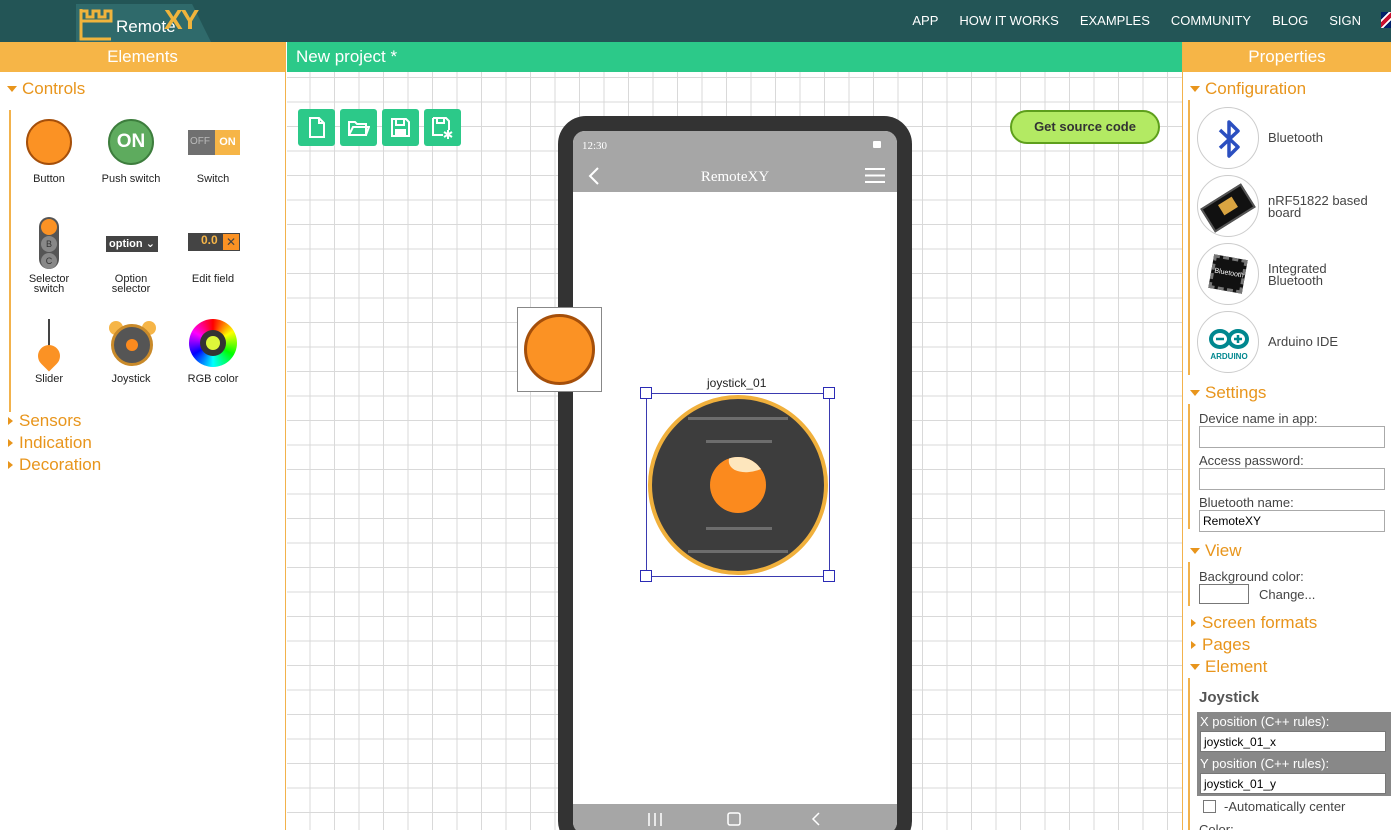 The height and width of the screenshot is (830, 1391). Describe the element at coordinates (1211, 20) in the screenshot. I see `nav-community: COMMUNITY` at that location.